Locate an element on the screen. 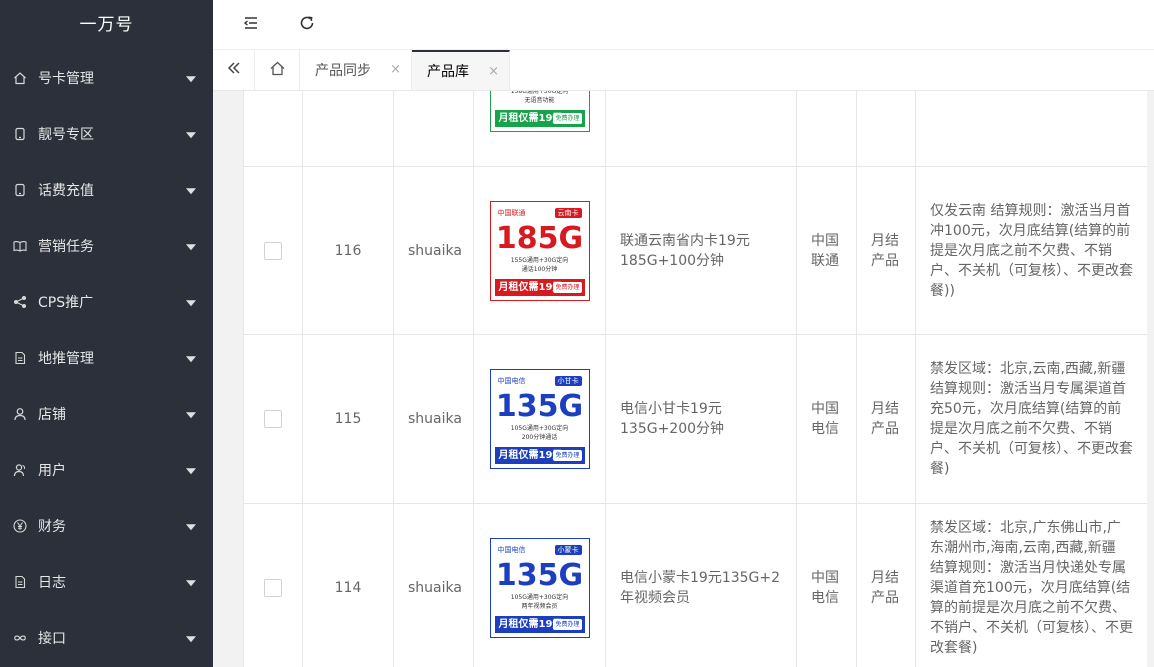 Image resolution: width=1154 pixels, height=667 pixels. refresh-button is located at coordinates (307, 25).